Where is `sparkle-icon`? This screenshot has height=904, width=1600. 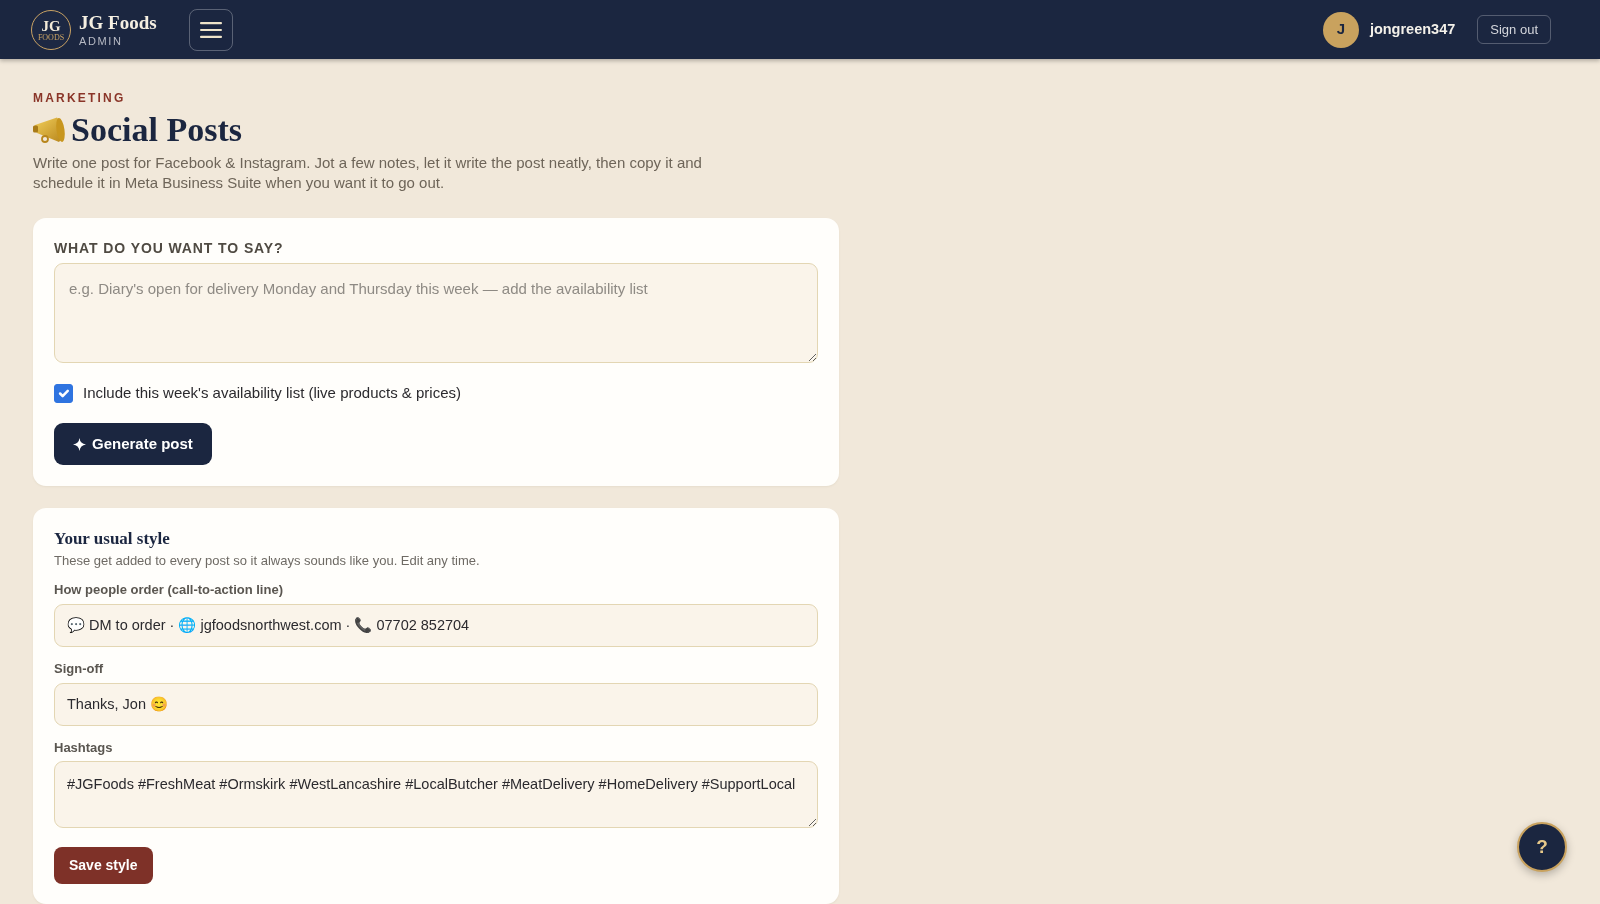 sparkle-icon is located at coordinates (79, 444).